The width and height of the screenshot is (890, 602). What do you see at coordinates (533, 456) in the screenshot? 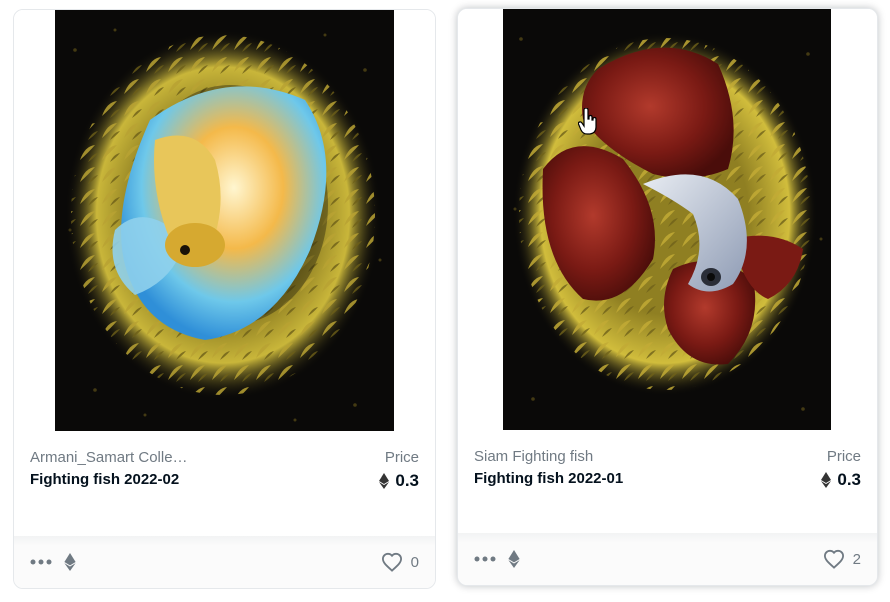
I see `collection-name: Siam Fighting fish` at bounding box center [533, 456].